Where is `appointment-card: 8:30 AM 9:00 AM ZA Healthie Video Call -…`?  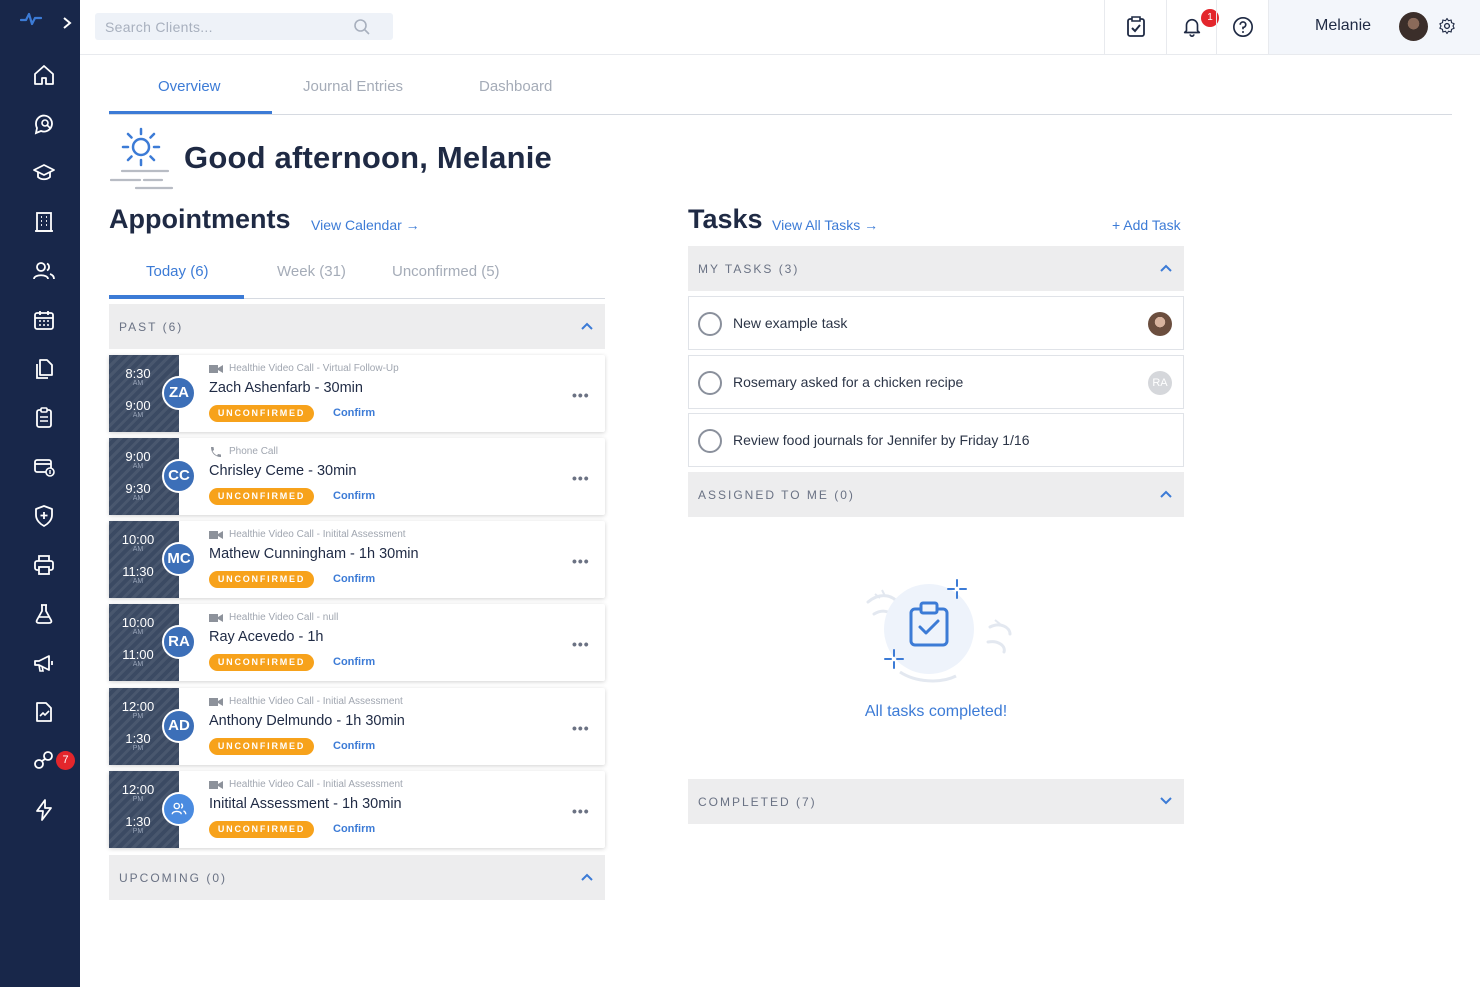 appointment-card: 8:30 AM 9:00 AM ZA Healthie Video Call -… is located at coordinates (357, 393).